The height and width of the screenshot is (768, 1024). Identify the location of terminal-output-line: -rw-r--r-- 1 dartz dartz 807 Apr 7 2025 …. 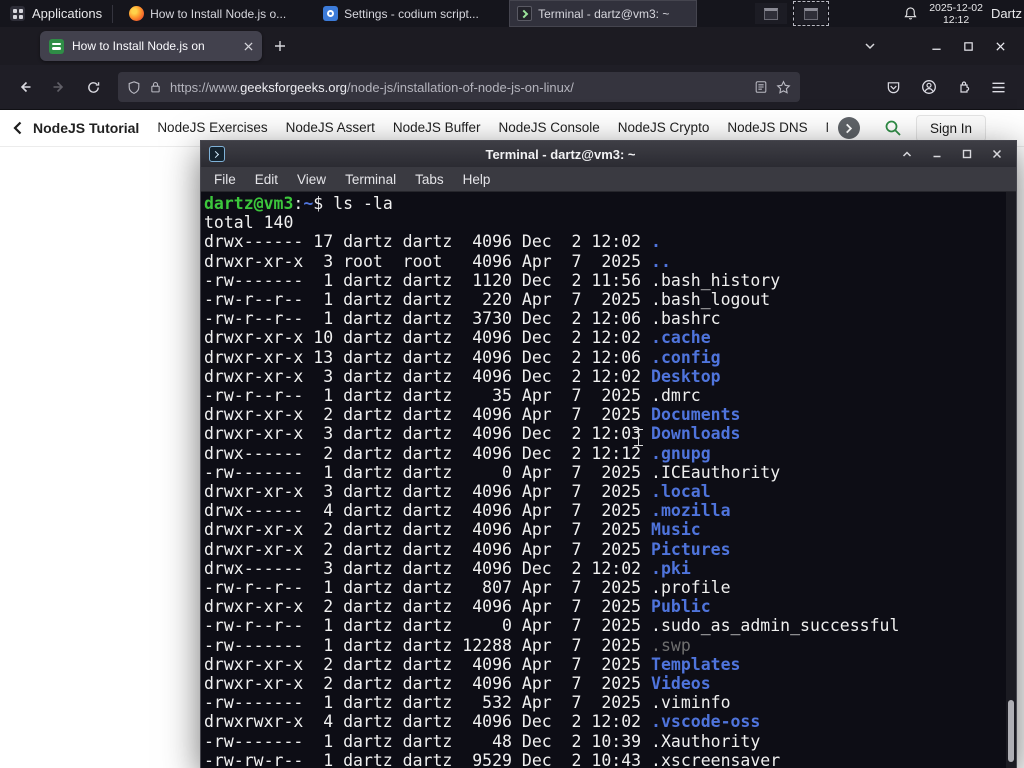
(467, 588).